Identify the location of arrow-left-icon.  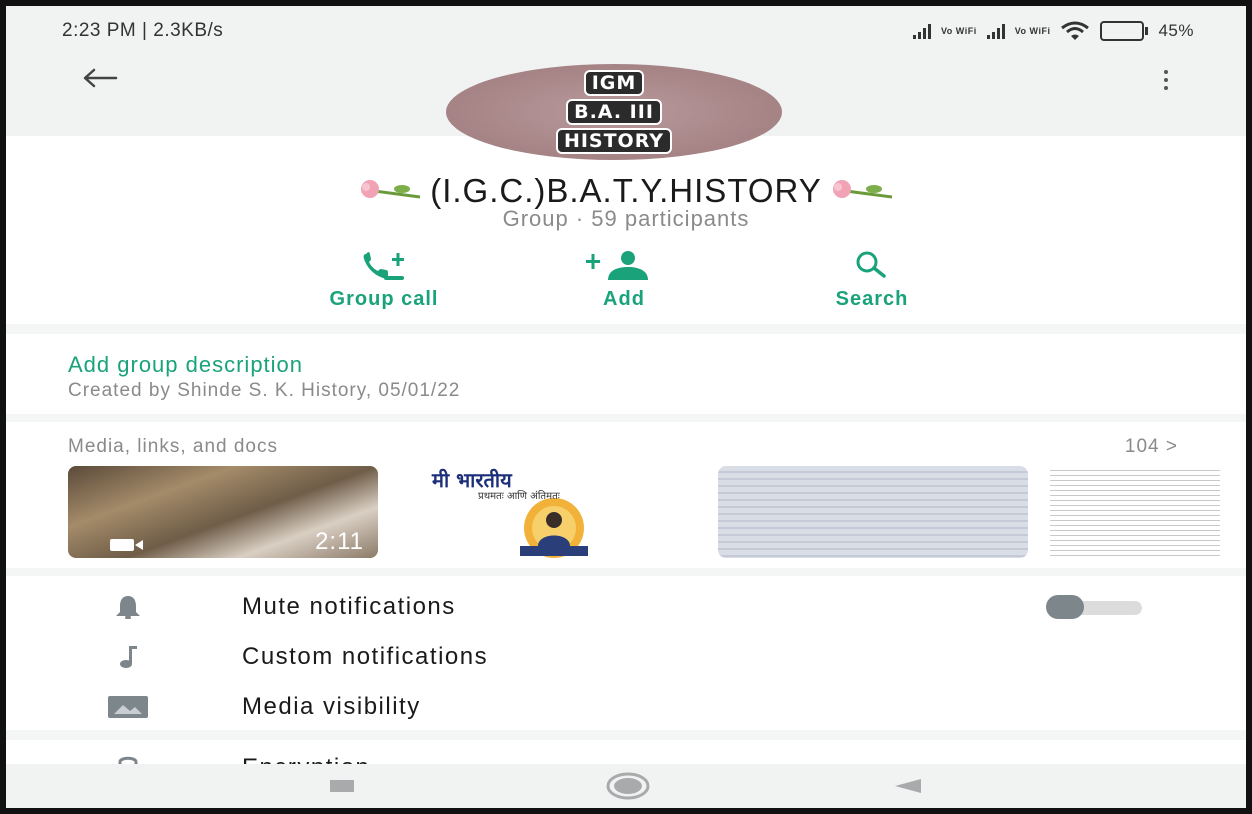
(100, 78).